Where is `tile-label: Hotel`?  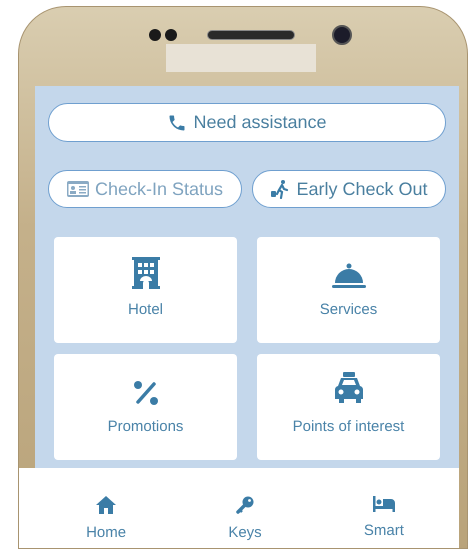
tile-label: Hotel is located at coordinates (146, 310).